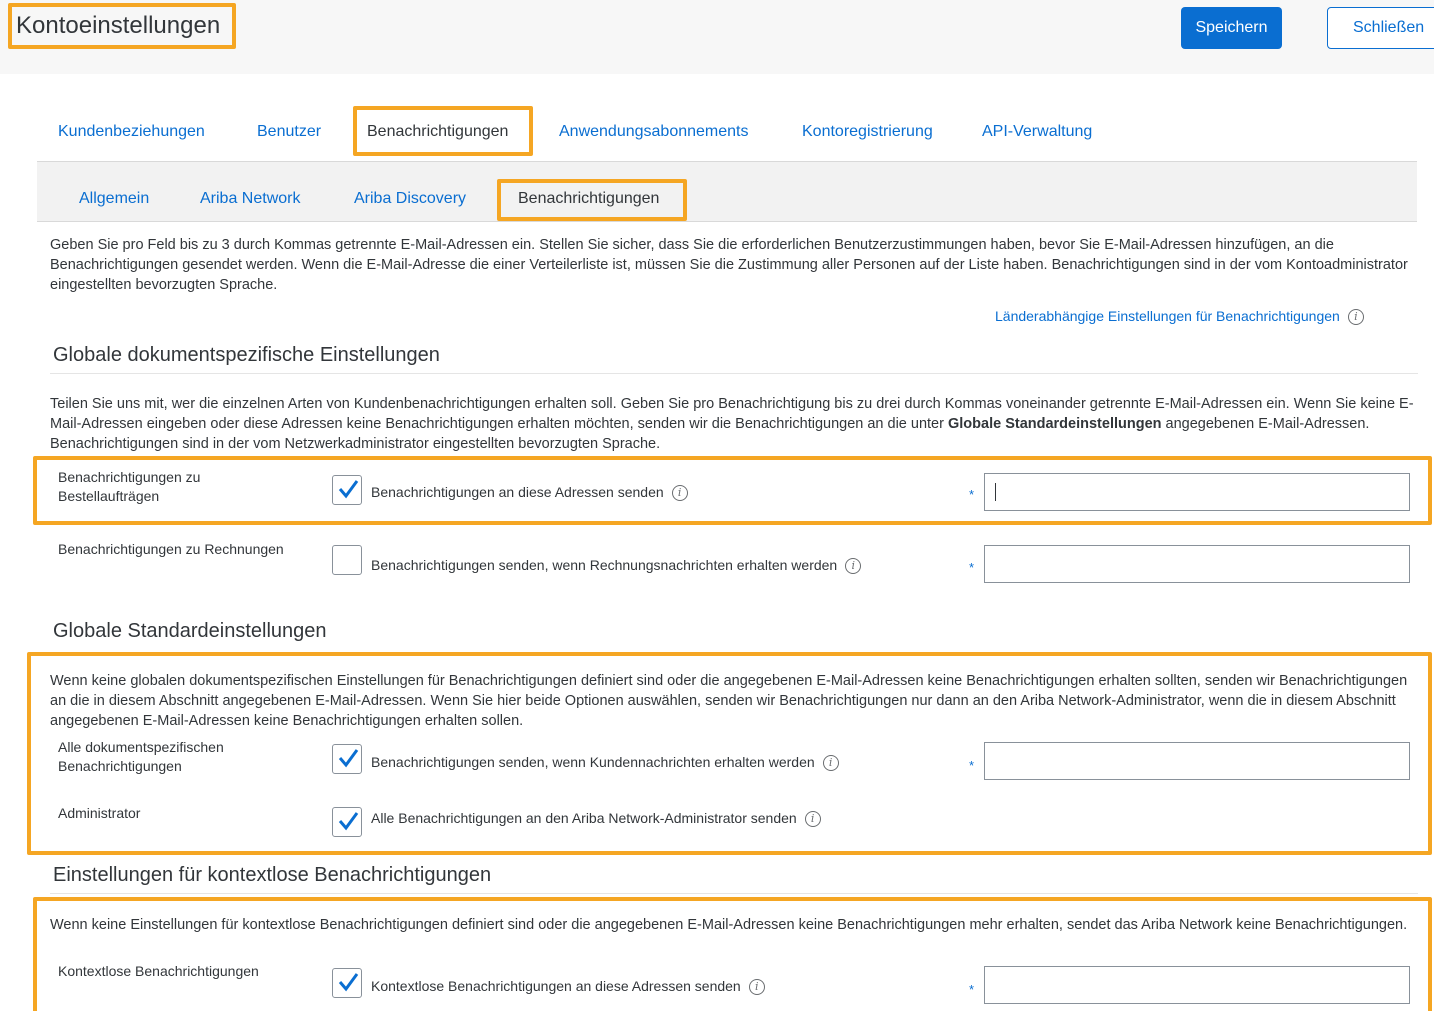 The height and width of the screenshot is (1011, 1434). I want to click on page-title: Kontoeinstellungen, so click(118, 25).